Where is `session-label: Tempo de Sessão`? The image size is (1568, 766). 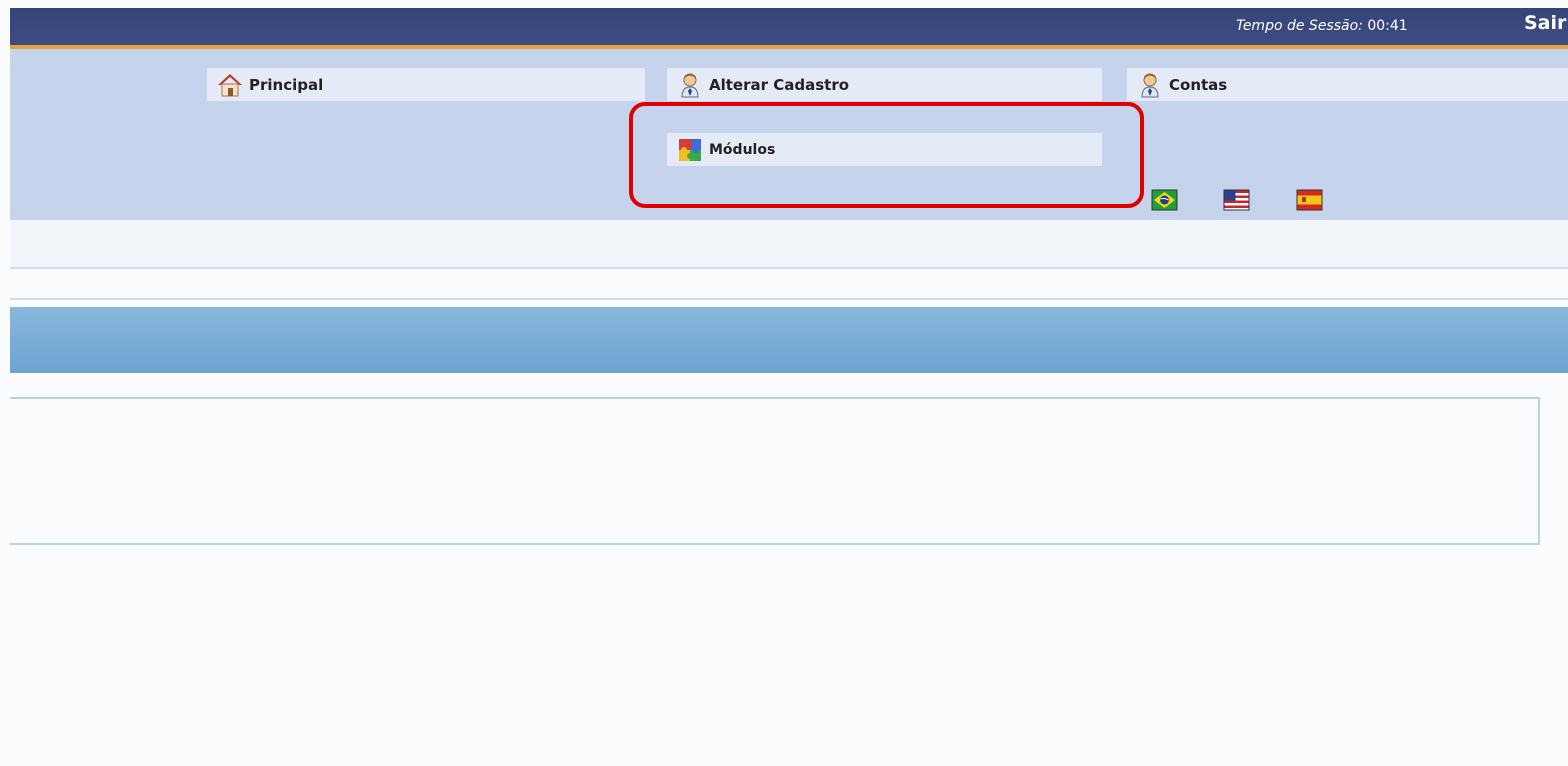
session-label: Tempo de Sessão is located at coordinates (1297, 26).